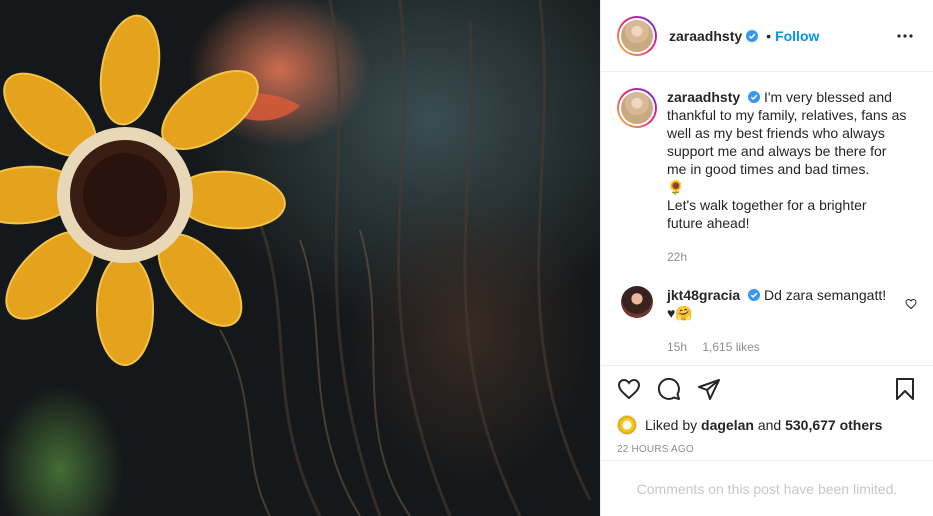 The image size is (933, 516). Describe the element at coordinates (825, 295) in the screenshot. I see `comment-line: Dd zara semangatt!` at that location.